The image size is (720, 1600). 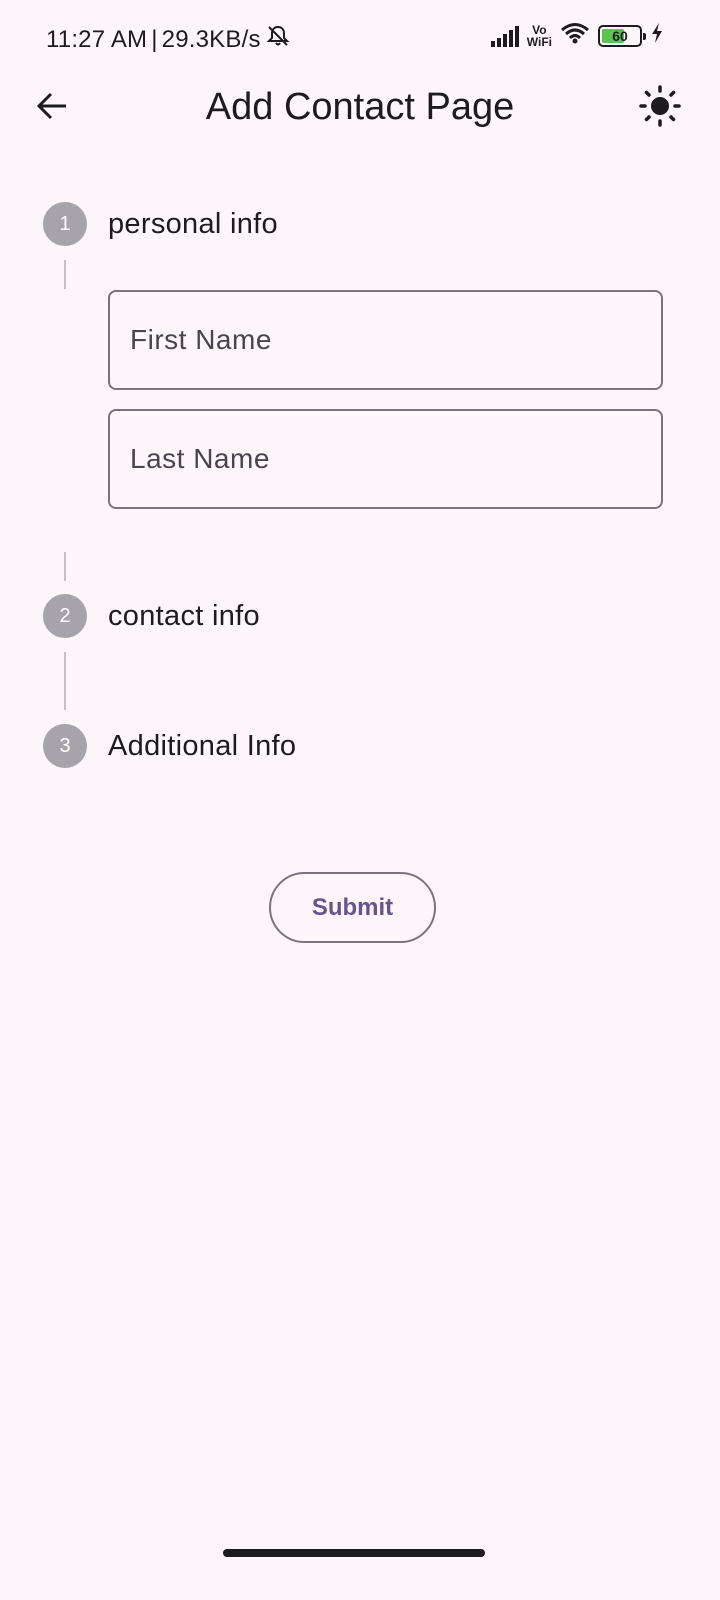 I want to click on vowifi-indicator: Vo WiFi, so click(x=539, y=36).